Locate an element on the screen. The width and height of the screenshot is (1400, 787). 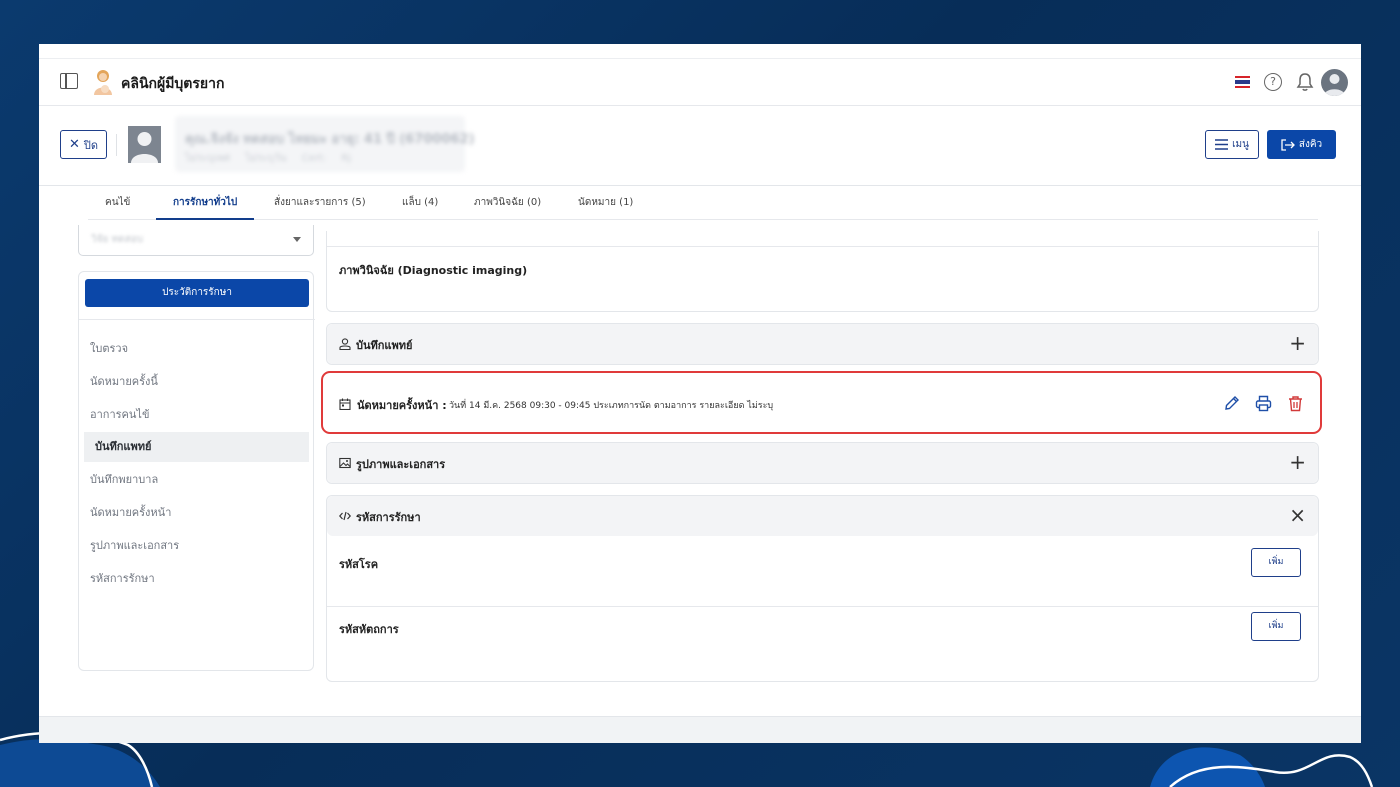
sidebar-item-doctor-notes: บันทึกแพทย์ is located at coordinates (196, 447).